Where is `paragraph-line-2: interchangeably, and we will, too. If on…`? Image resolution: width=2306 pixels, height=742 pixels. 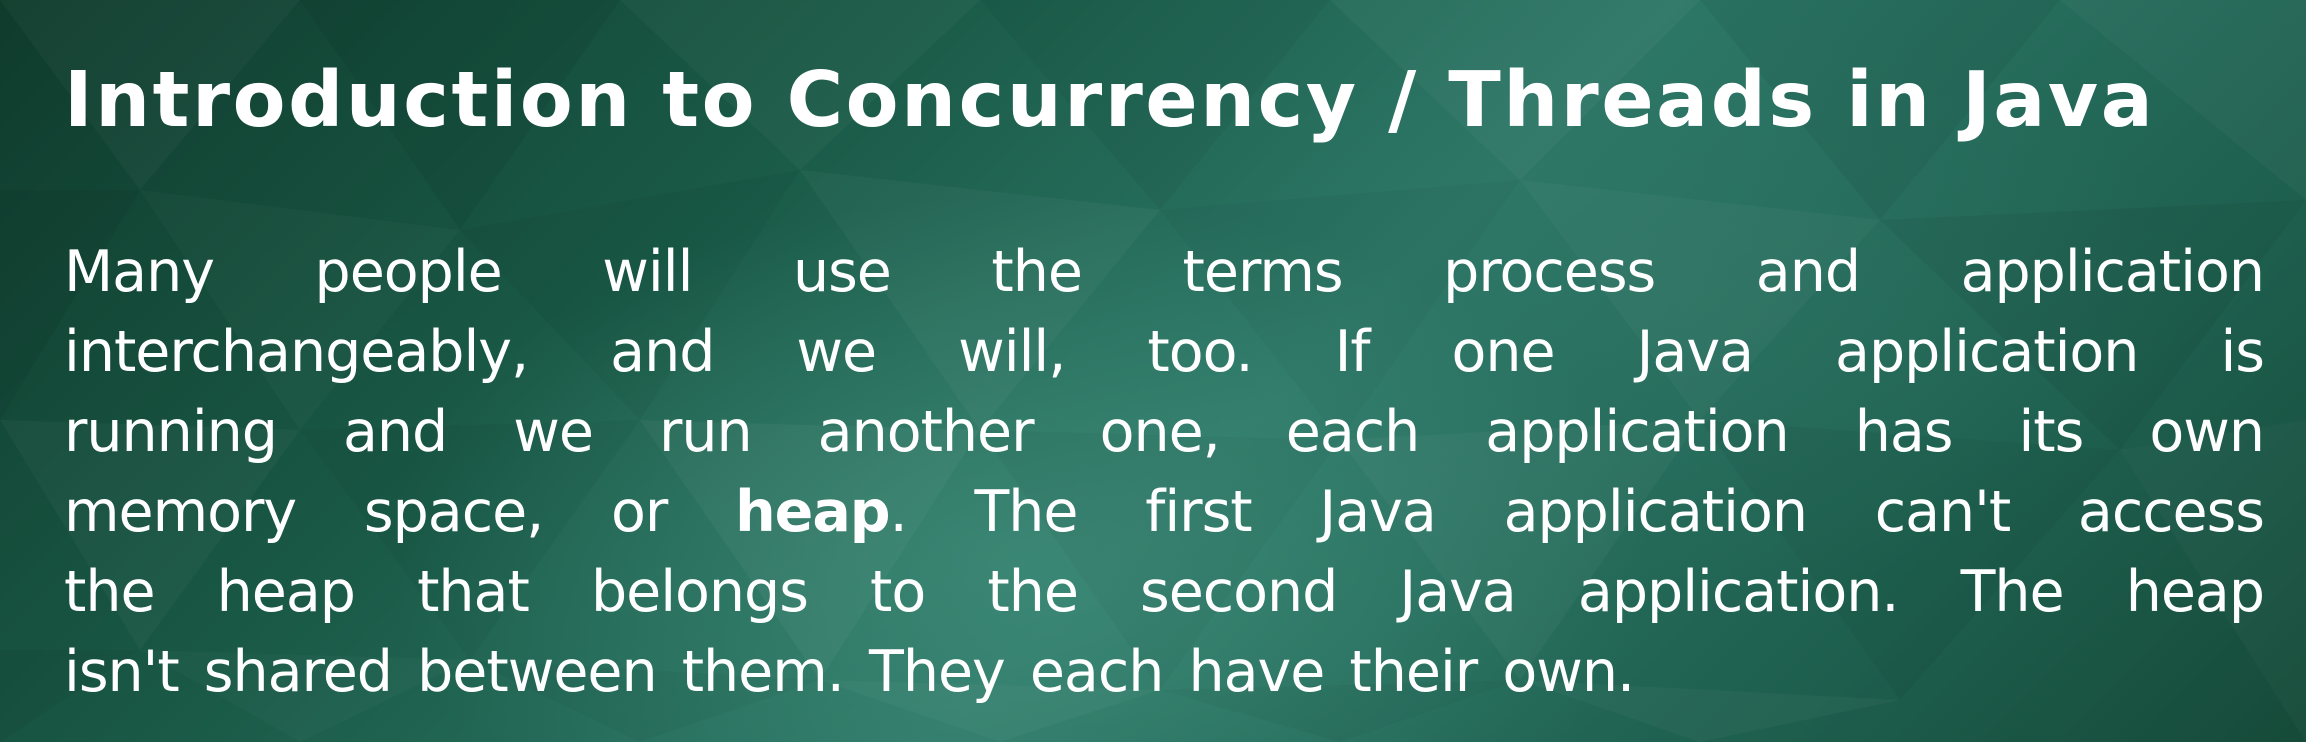
paragraph-line-2: interchangeably, and we will, too. If on… is located at coordinates (1164, 352).